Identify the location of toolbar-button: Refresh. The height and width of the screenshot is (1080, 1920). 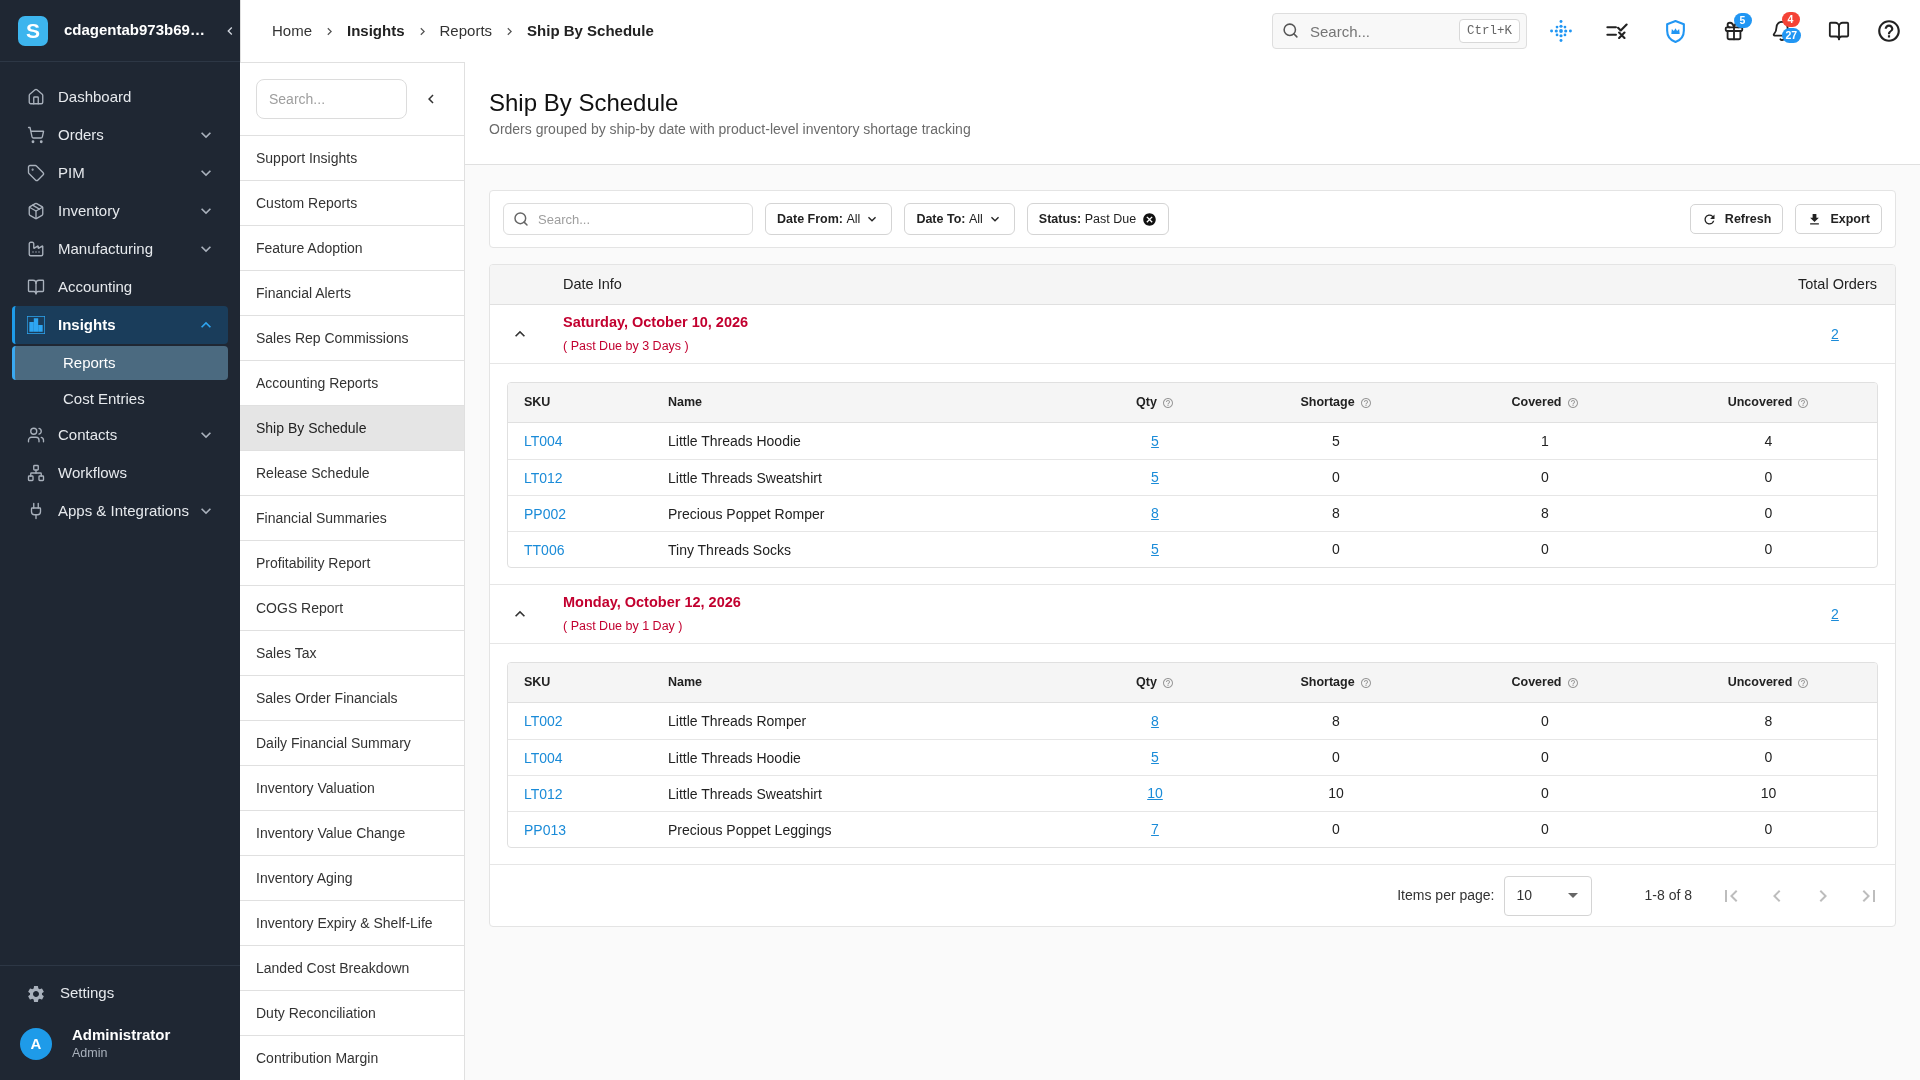
(1736, 219).